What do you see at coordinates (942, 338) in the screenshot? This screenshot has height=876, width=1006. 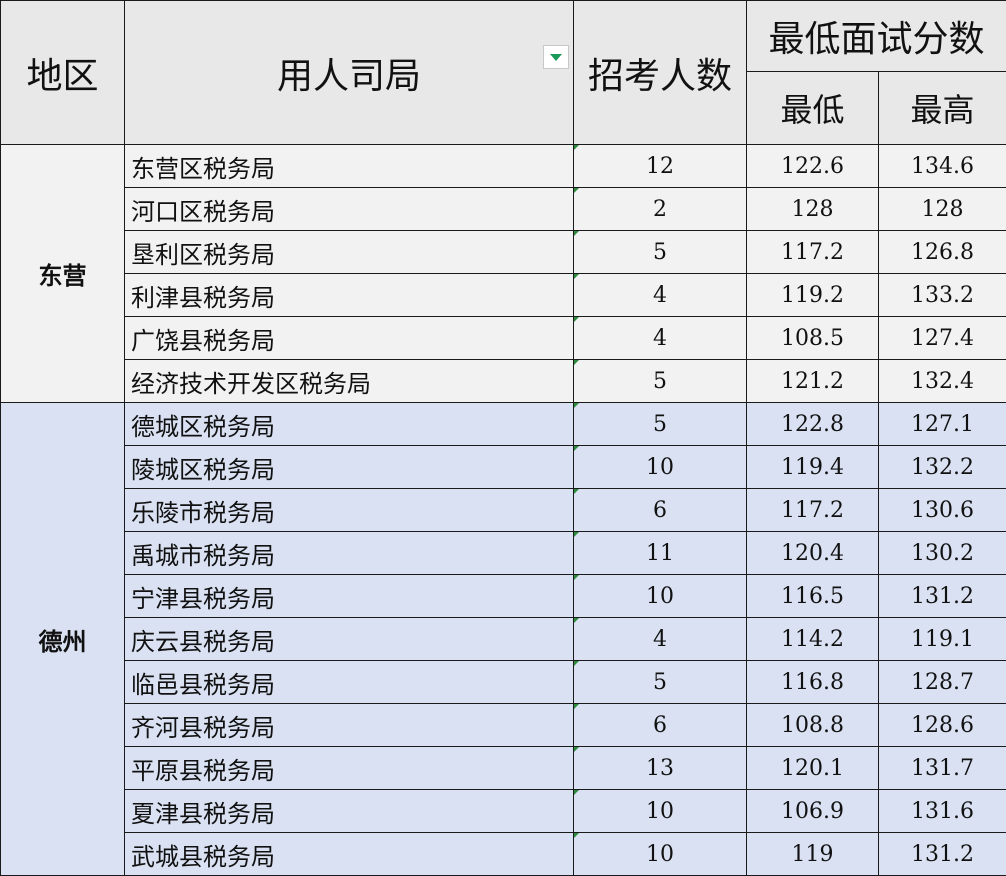 I see `max-score-cell: 127.4` at bounding box center [942, 338].